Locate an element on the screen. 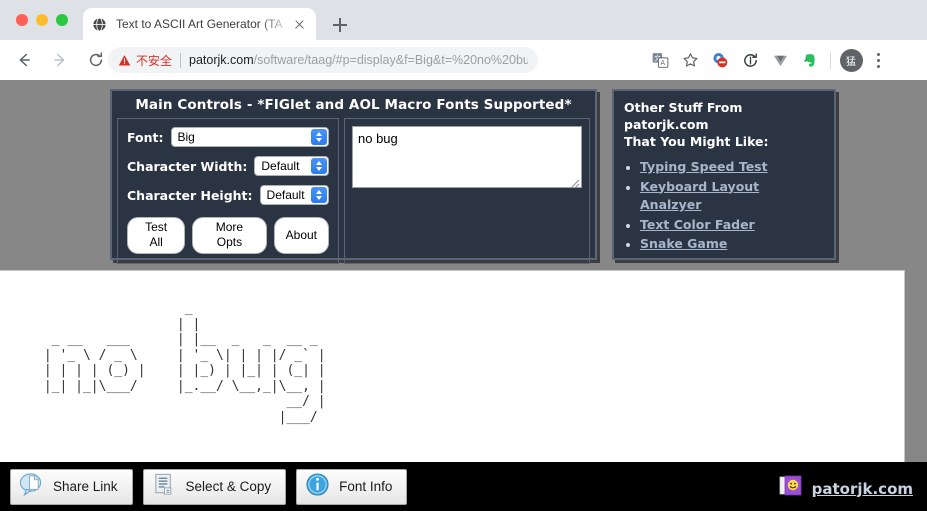 The width and height of the screenshot is (927, 511). controls-right-column: no bug is located at coordinates (467, 191).